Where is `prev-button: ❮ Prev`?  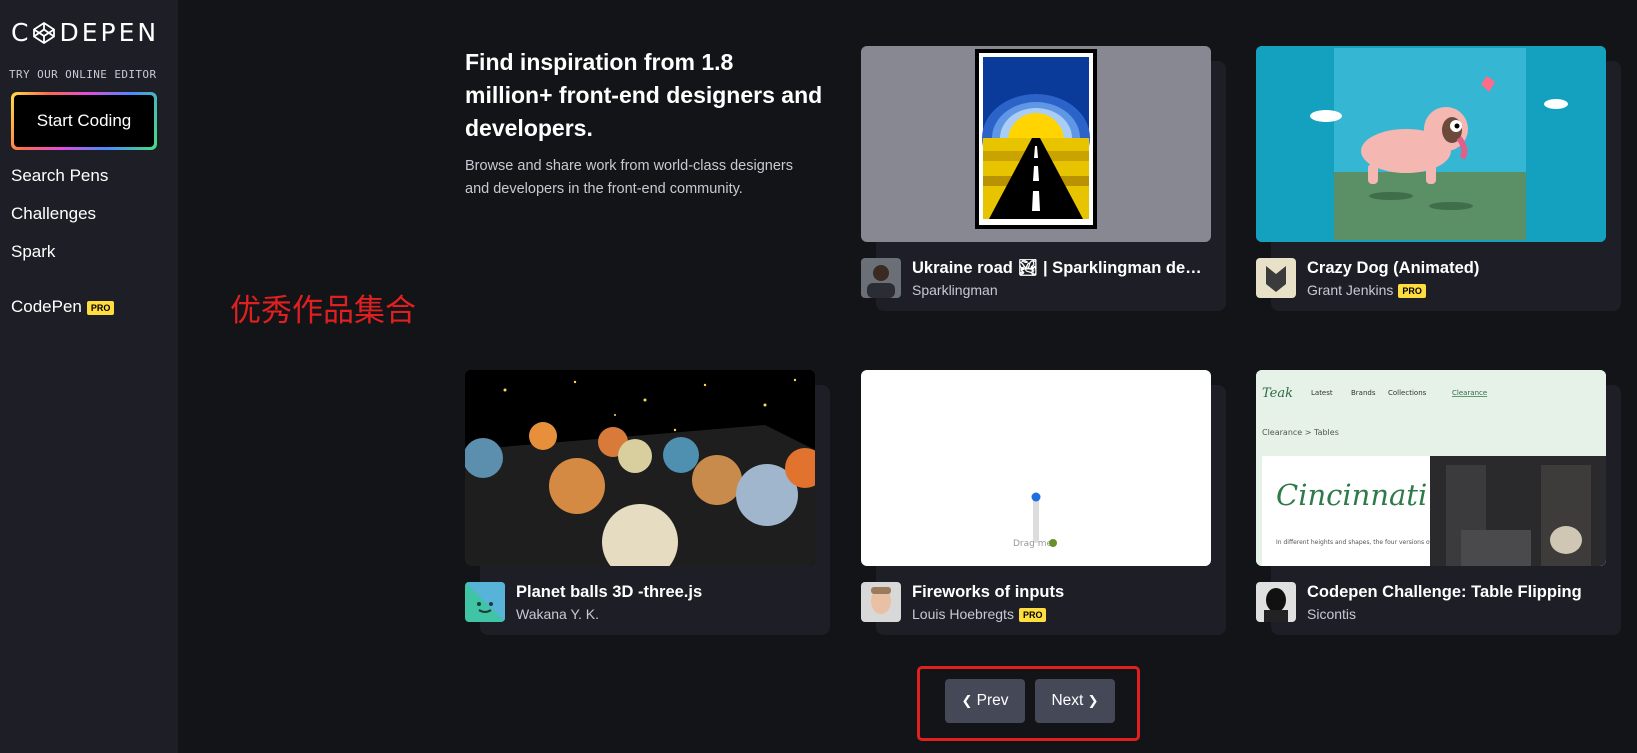
prev-button: ❮ Prev is located at coordinates (985, 701).